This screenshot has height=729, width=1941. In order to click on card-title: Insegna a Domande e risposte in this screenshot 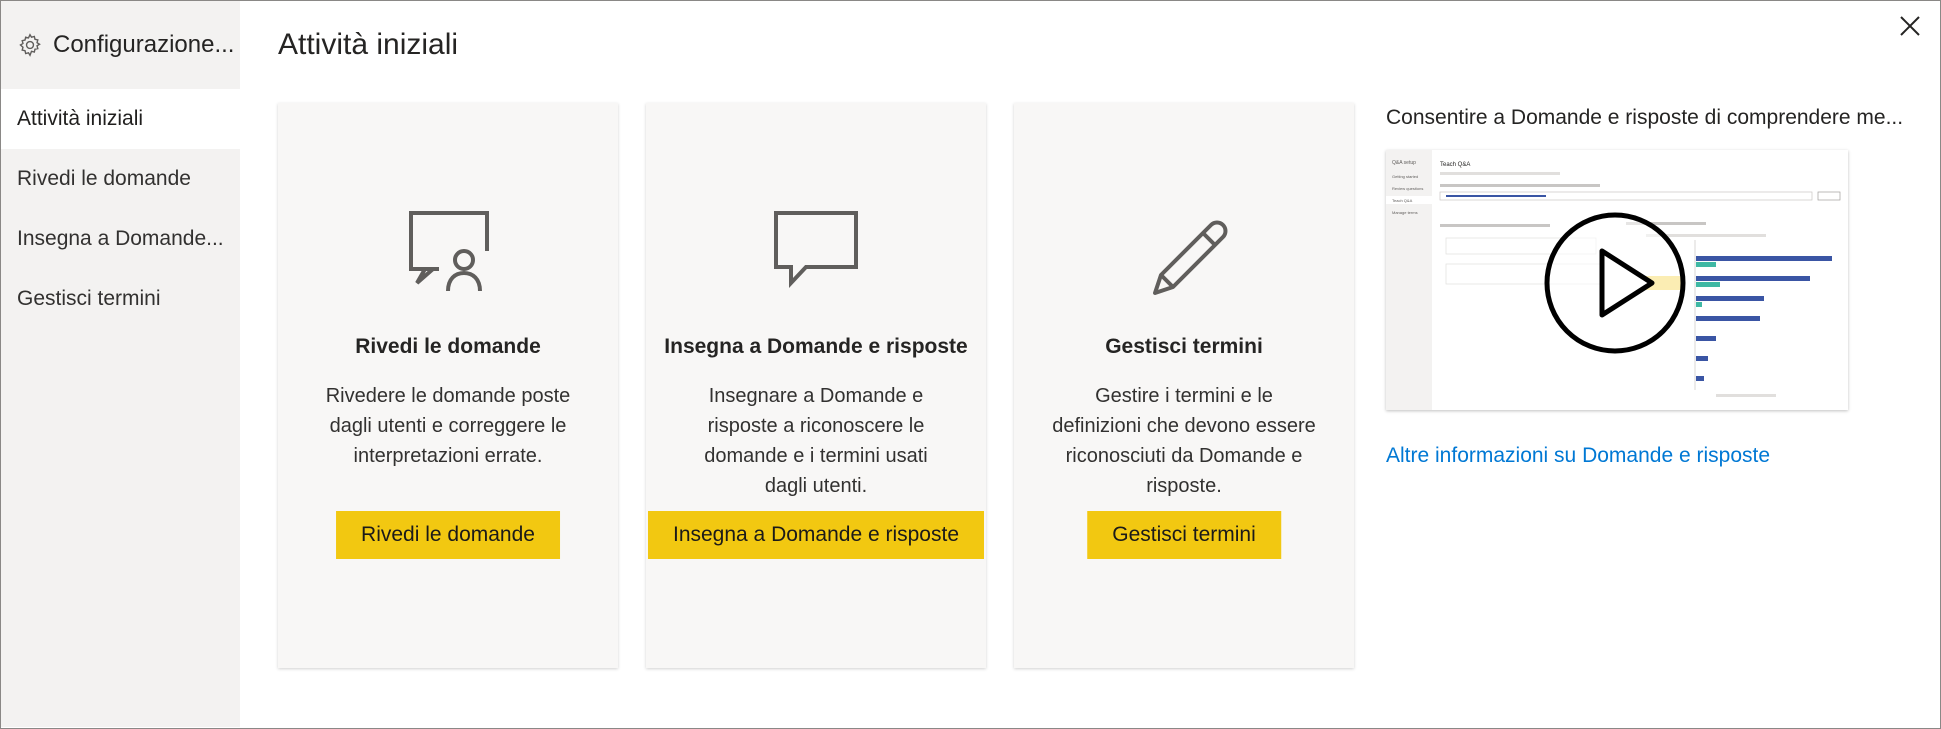, I will do `click(816, 346)`.